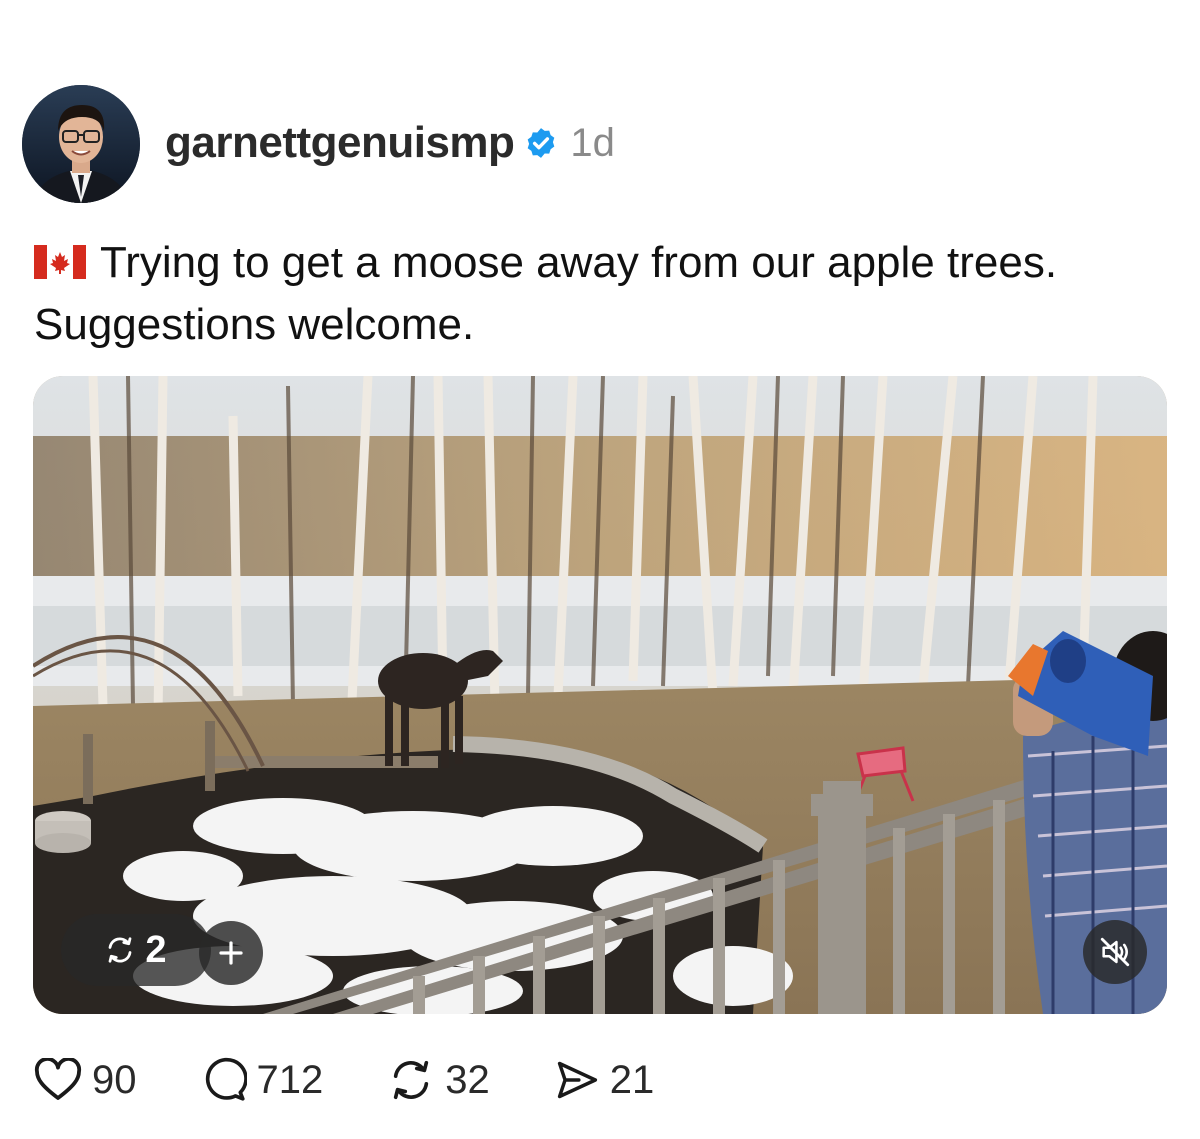  I want to click on plus-icon, so click(231, 953).